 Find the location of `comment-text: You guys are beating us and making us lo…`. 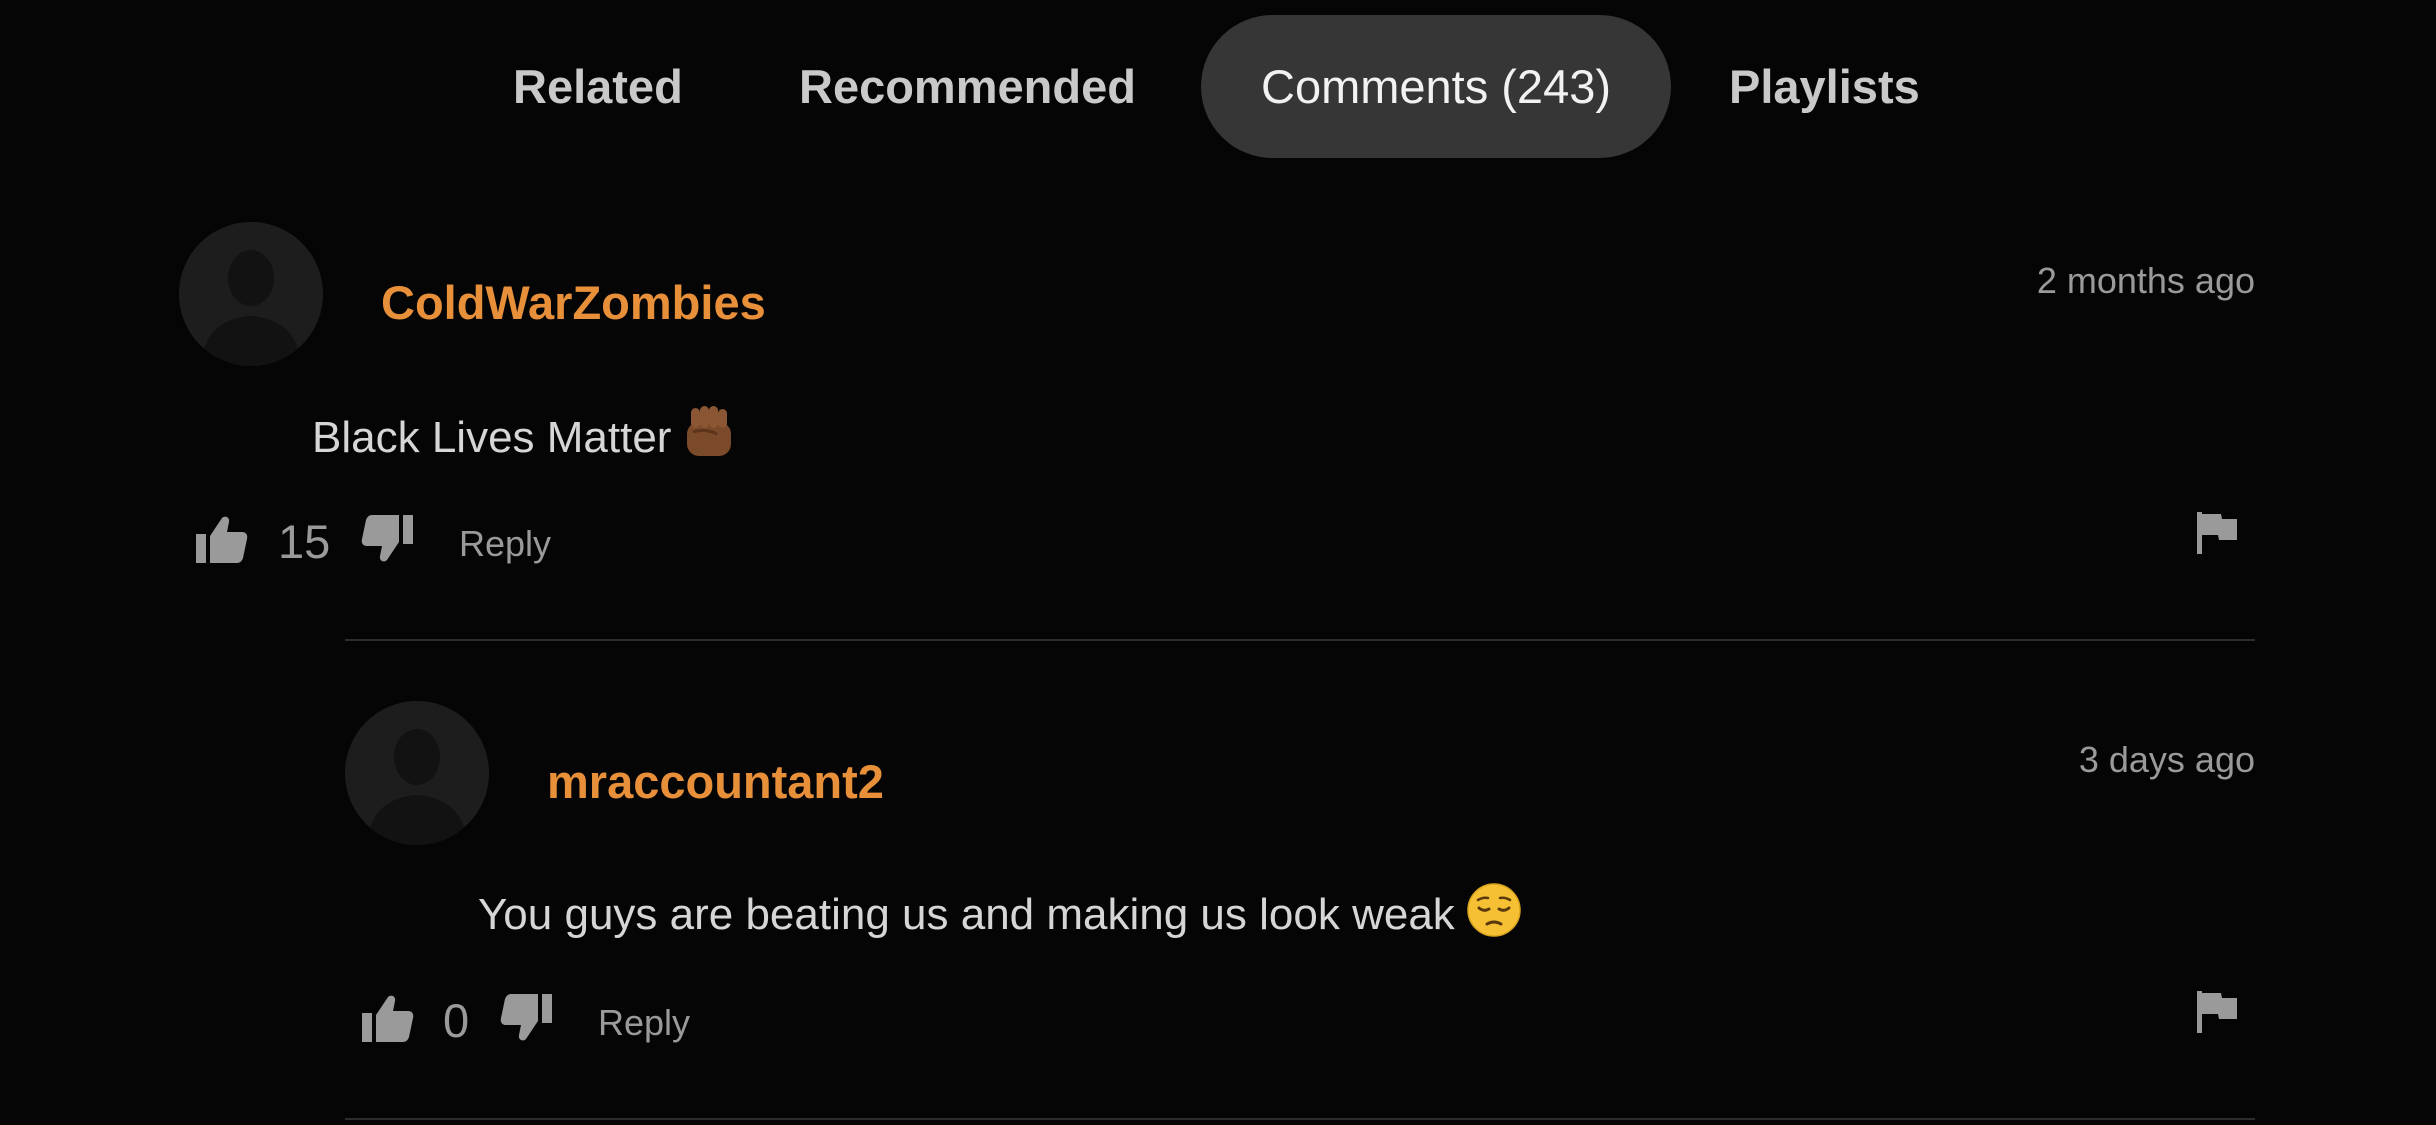

comment-text: You guys are beating us and making us lo… is located at coordinates (999, 915).